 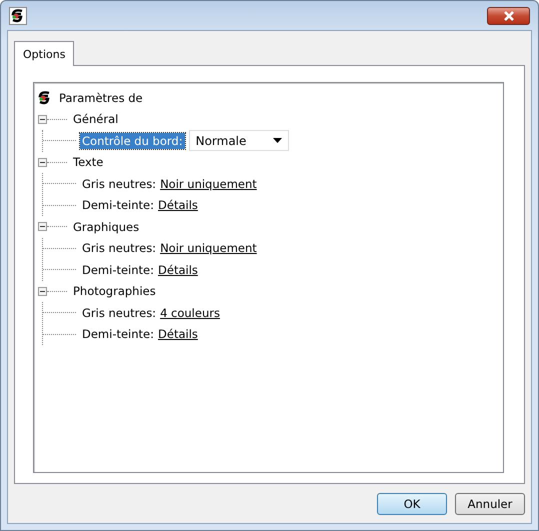 What do you see at coordinates (95, 119) in the screenshot?
I see `tree-group-label: Général` at bounding box center [95, 119].